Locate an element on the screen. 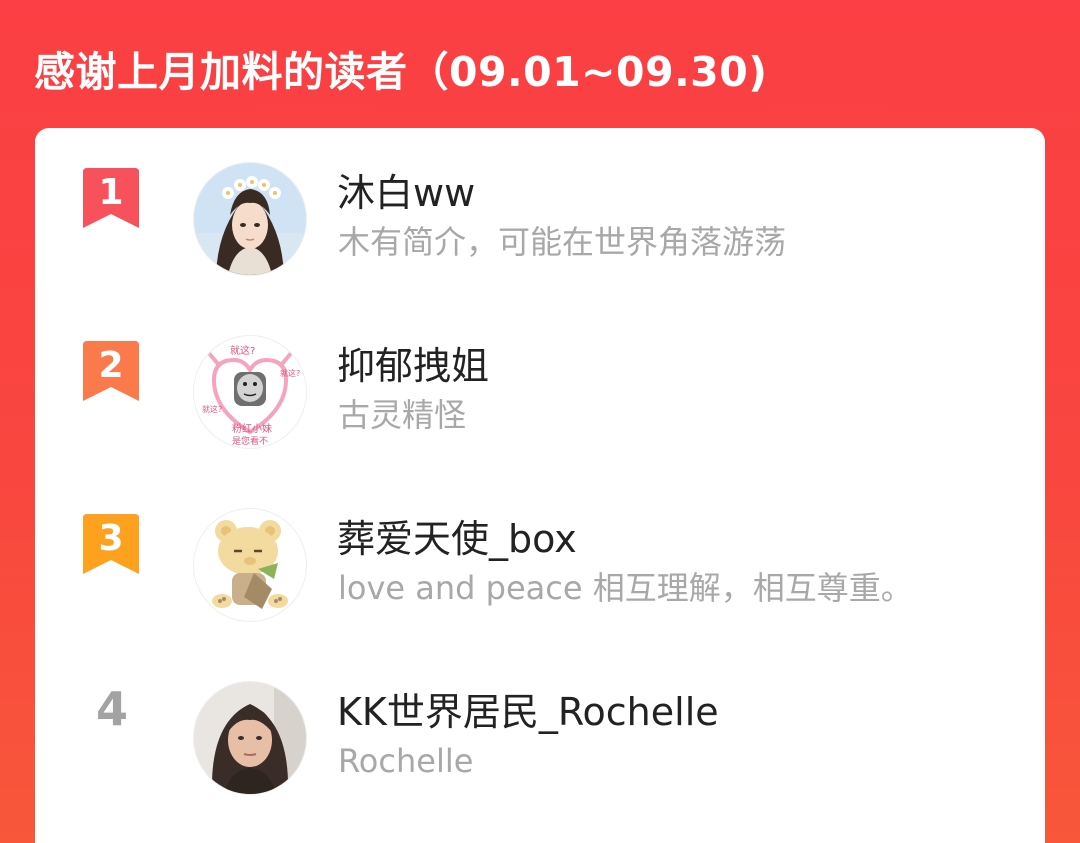 The height and width of the screenshot is (843, 1080). photo-avatar-icon is located at coordinates (250, 738).